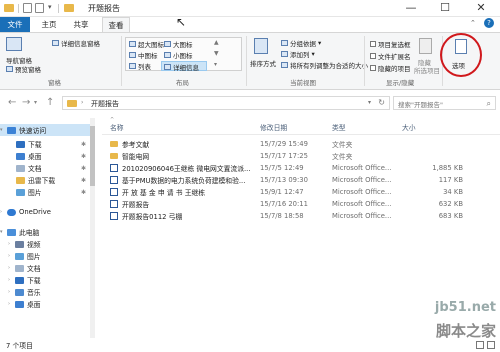  What do you see at coordinates (182, 83) in the screenshot?
I see `group-label-layout: 布局` at bounding box center [182, 83].